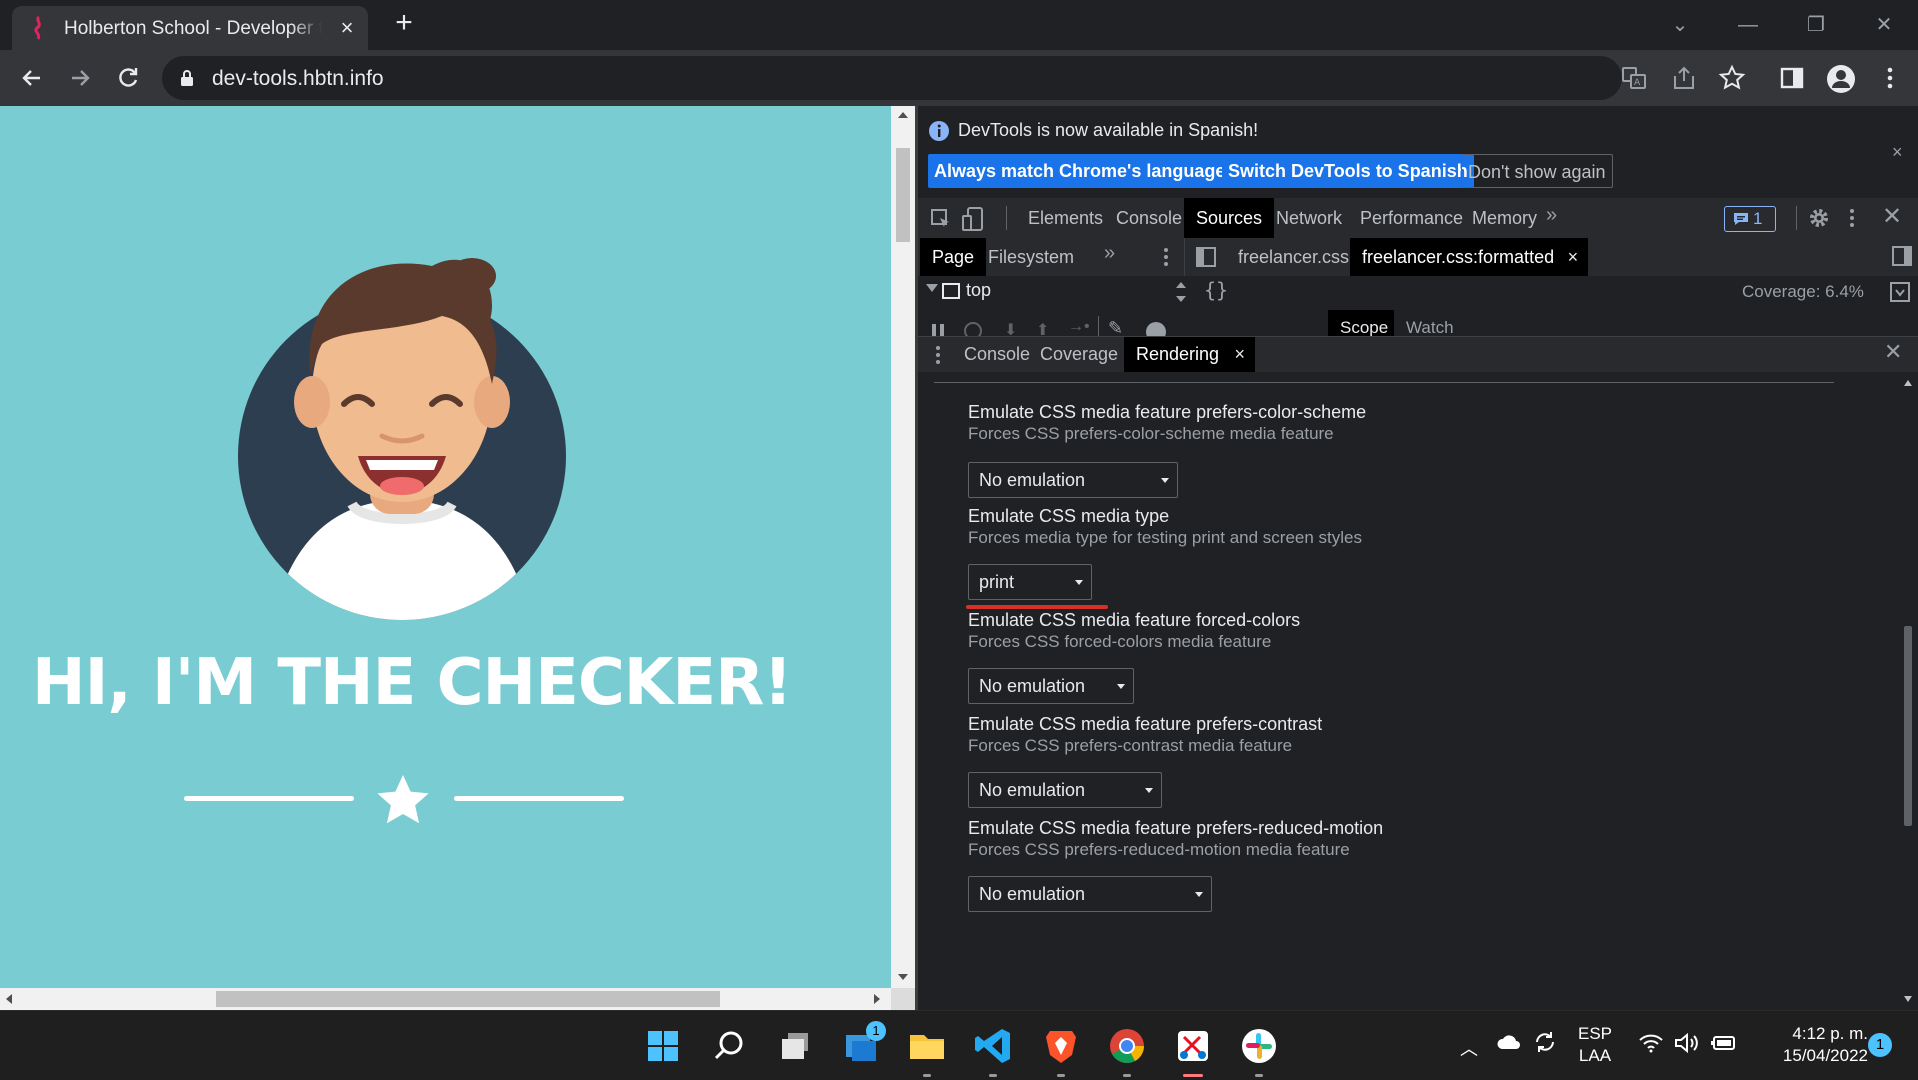 This screenshot has height=1080, width=1918. What do you see at coordinates (1573, 257) in the screenshot?
I see `editor-tab-close-icon: ×` at bounding box center [1573, 257].